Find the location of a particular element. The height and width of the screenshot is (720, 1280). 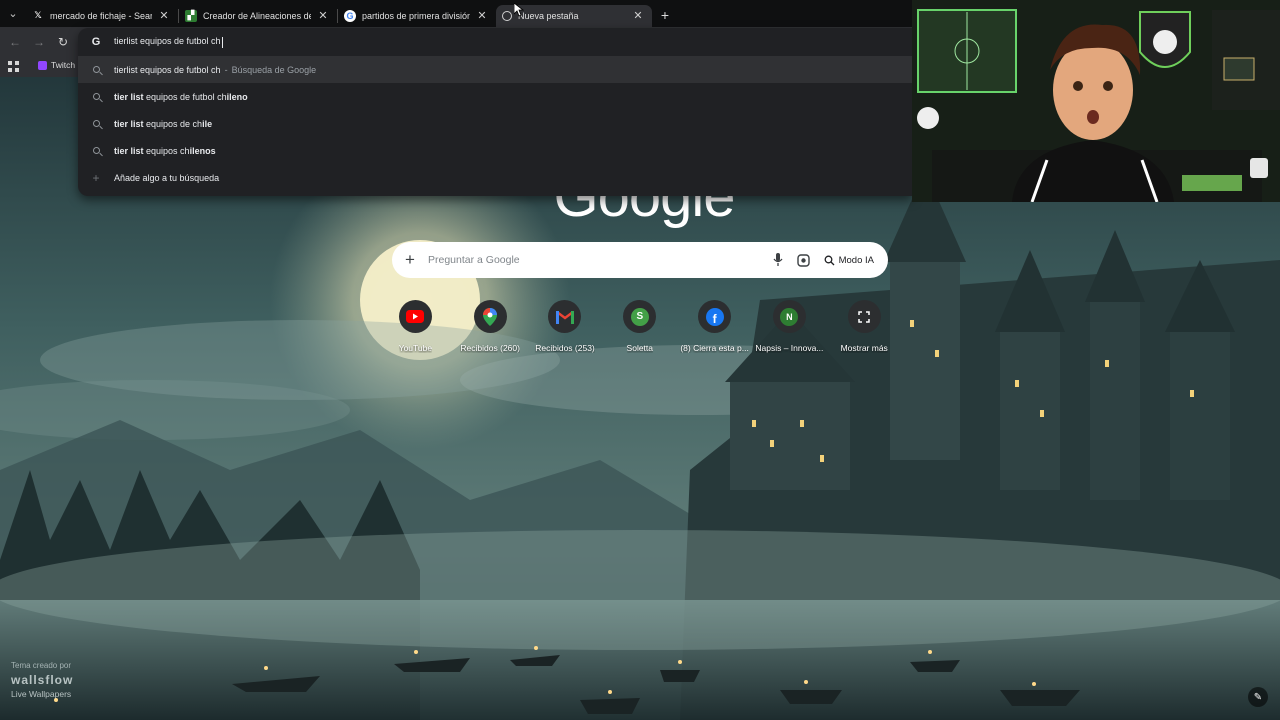

customize-pencil-icon: ✎ is located at coordinates (1258, 697).